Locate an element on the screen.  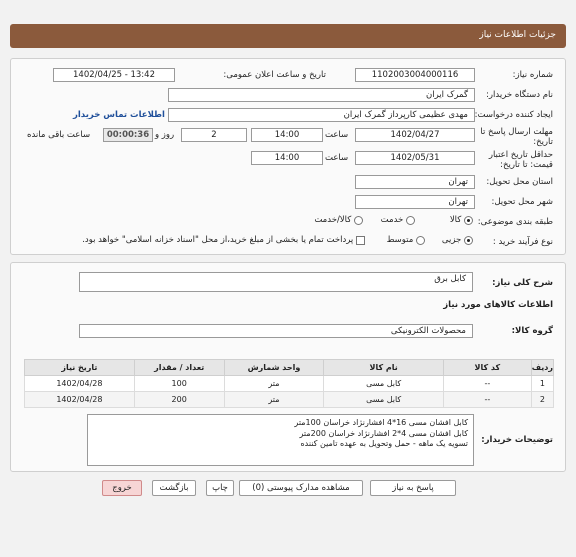
goods-group-label: گروه کالا: is located at coordinates (532, 331).